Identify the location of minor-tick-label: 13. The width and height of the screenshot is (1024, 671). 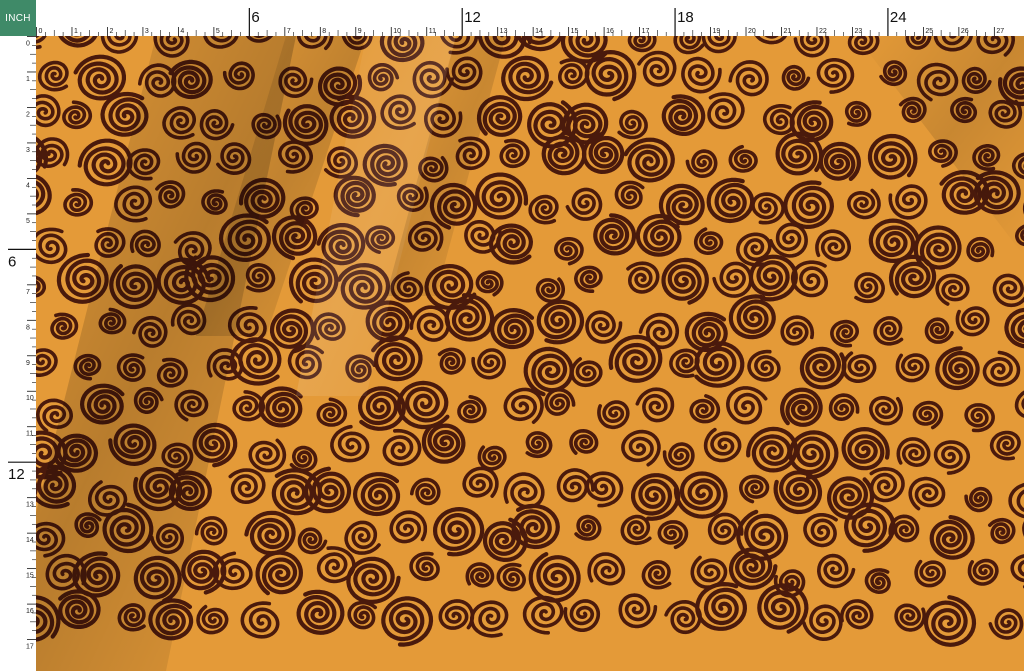
(30, 505).